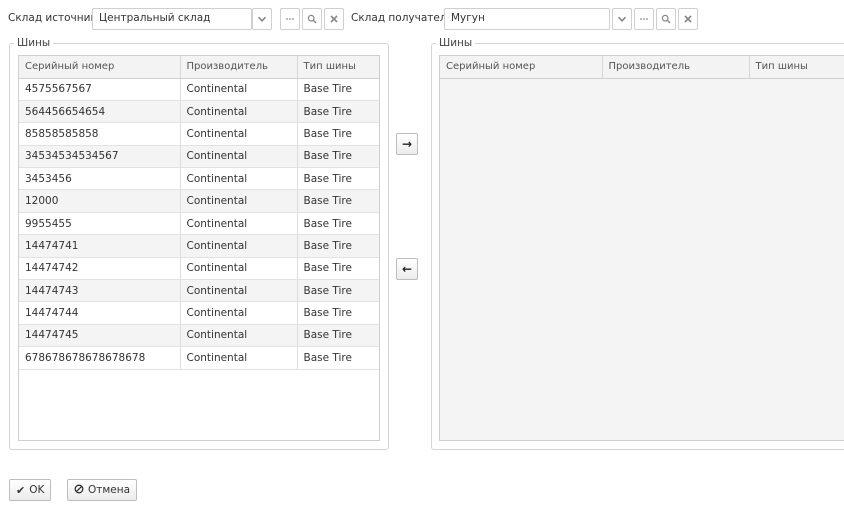  I want to click on ok-button-label: OK, so click(37, 490).